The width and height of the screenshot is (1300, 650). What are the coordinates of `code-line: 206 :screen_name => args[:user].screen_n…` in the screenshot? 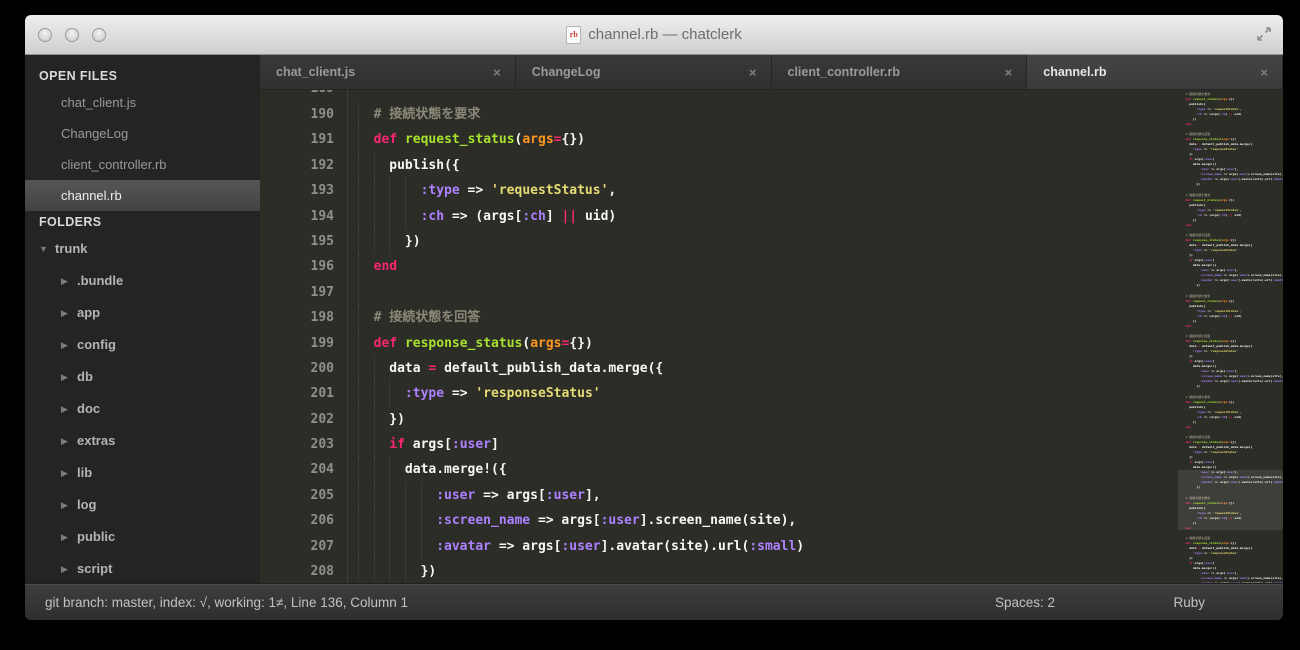 It's located at (719, 521).